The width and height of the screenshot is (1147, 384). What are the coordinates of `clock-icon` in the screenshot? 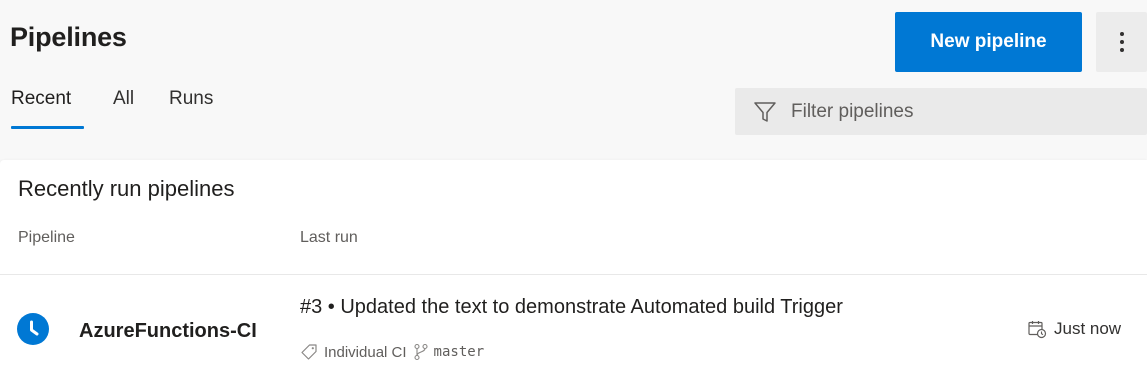 It's located at (34, 328).